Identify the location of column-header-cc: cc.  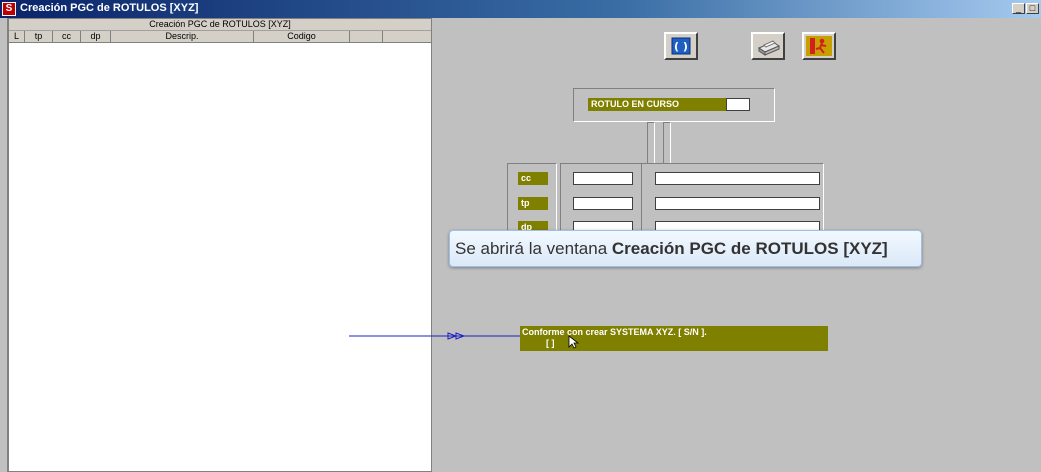
(67, 36).